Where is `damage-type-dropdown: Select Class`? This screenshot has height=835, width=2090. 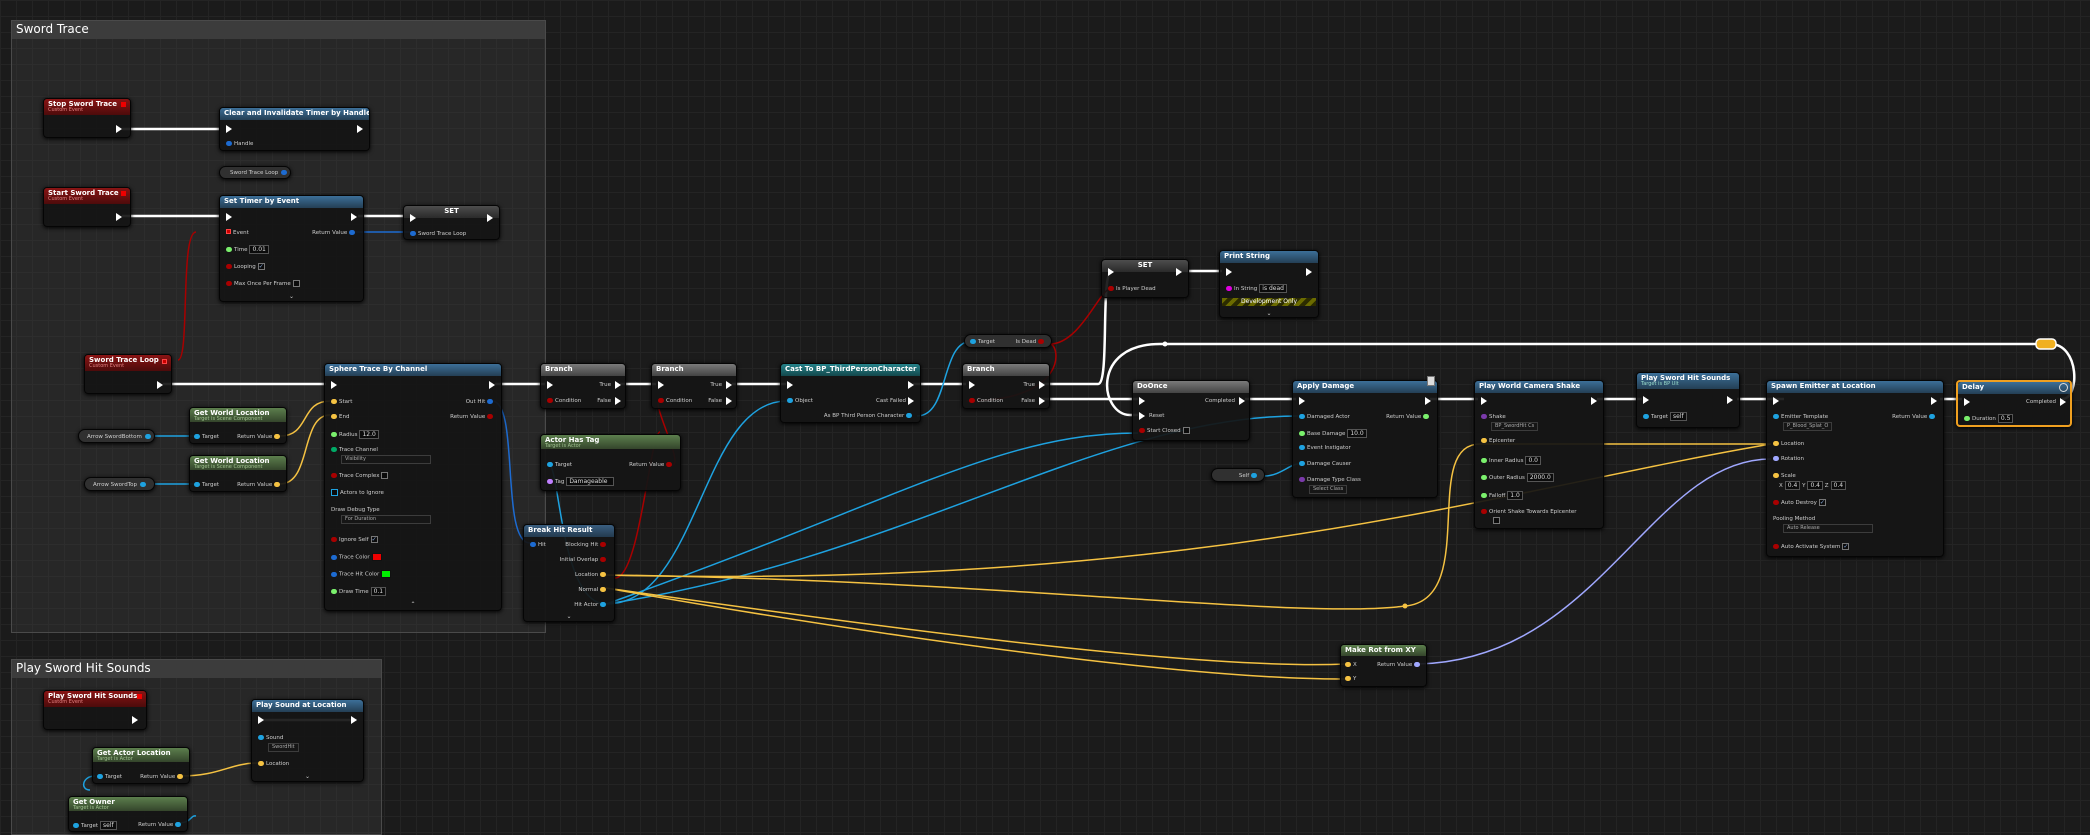
damage-type-dropdown: Select Class is located at coordinates (1328, 489).